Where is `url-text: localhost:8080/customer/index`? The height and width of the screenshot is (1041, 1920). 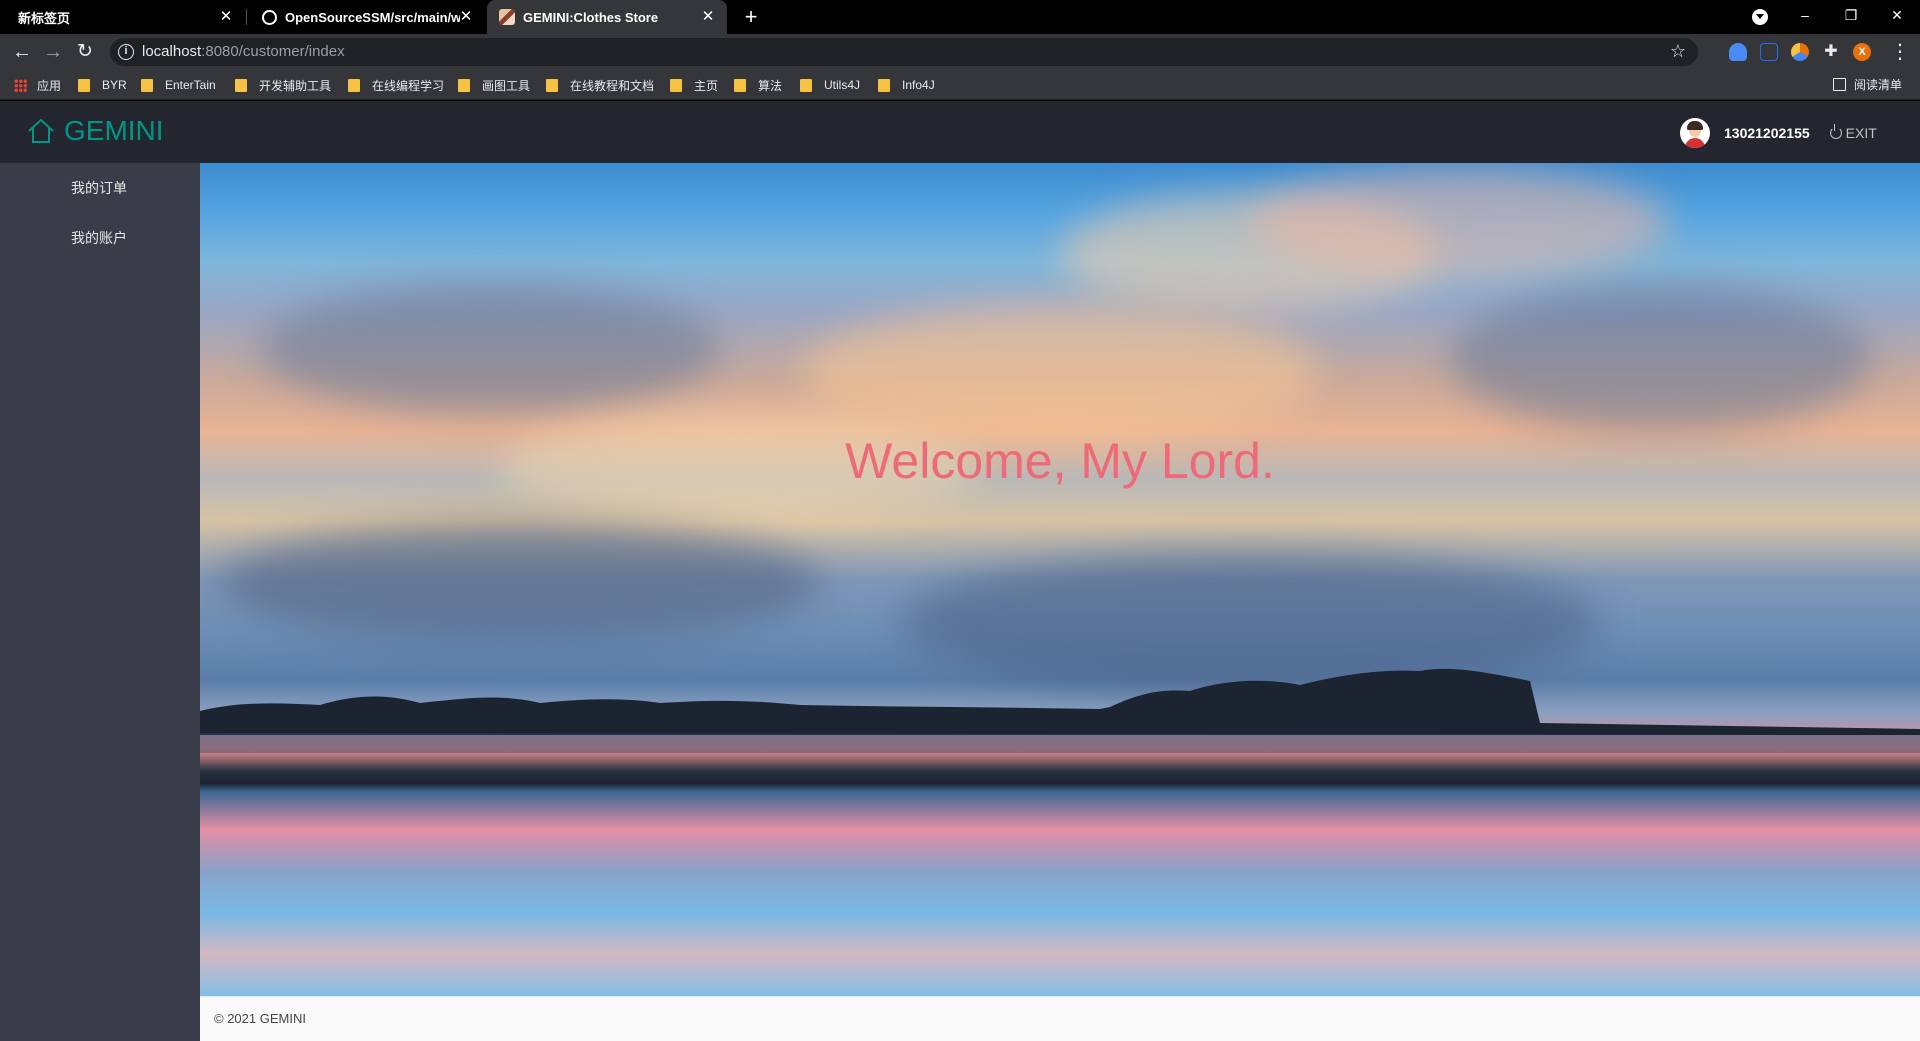 url-text: localhost:8080/customer/index is located at coordinates (243, 51).